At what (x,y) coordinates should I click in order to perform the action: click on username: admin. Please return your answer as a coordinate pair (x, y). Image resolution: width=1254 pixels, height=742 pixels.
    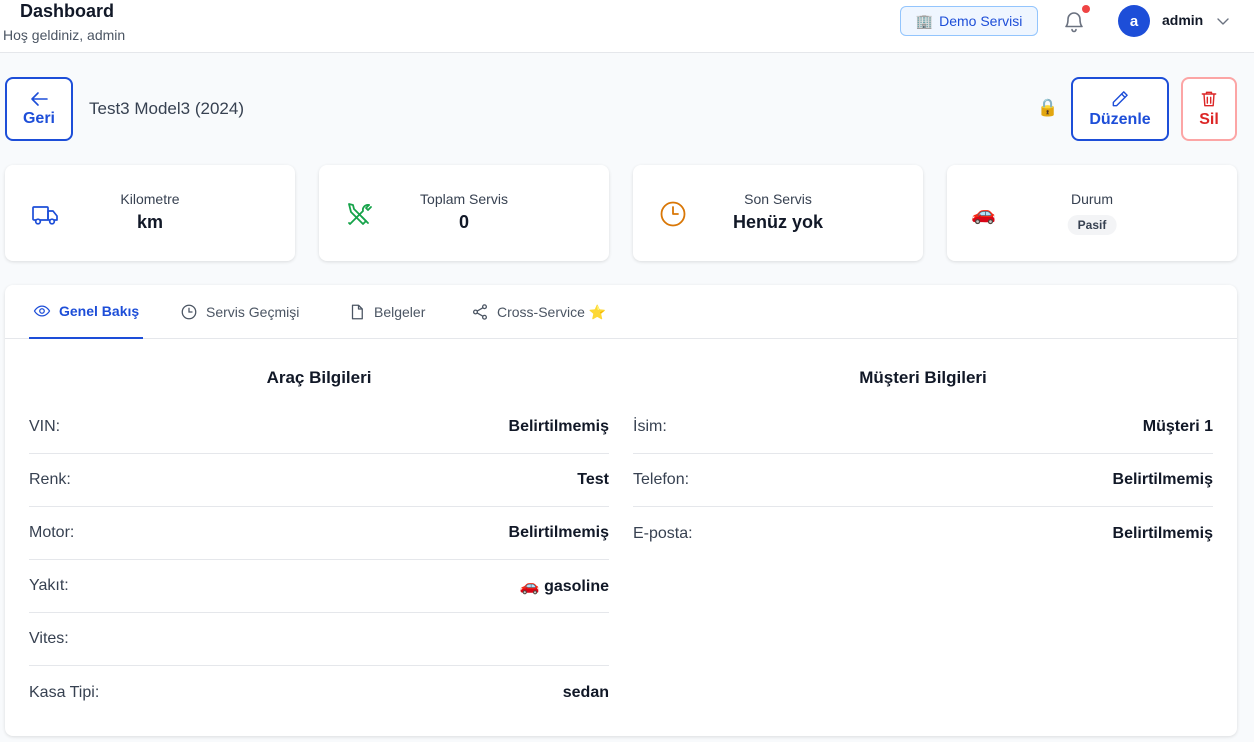
    Looking at the image, I should click on (1182, 20).